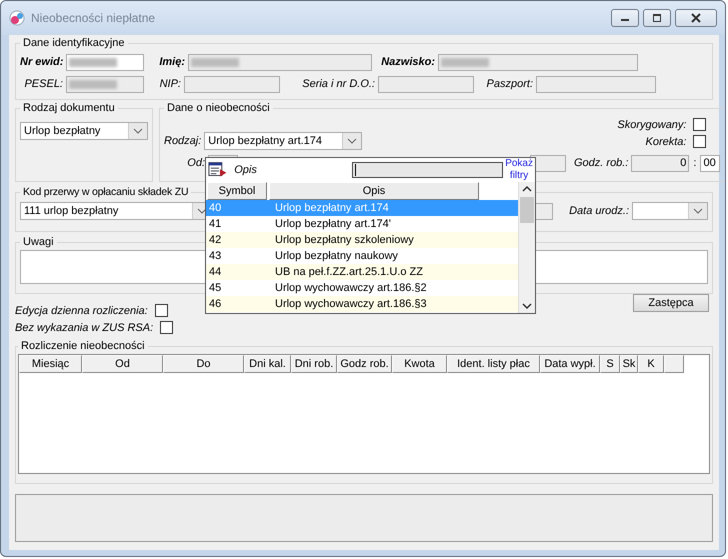  What do you see at coordinates (215, 256) in the screenshot?
I see `symbol-cell-text: 43` at bounding box center [215, 256].